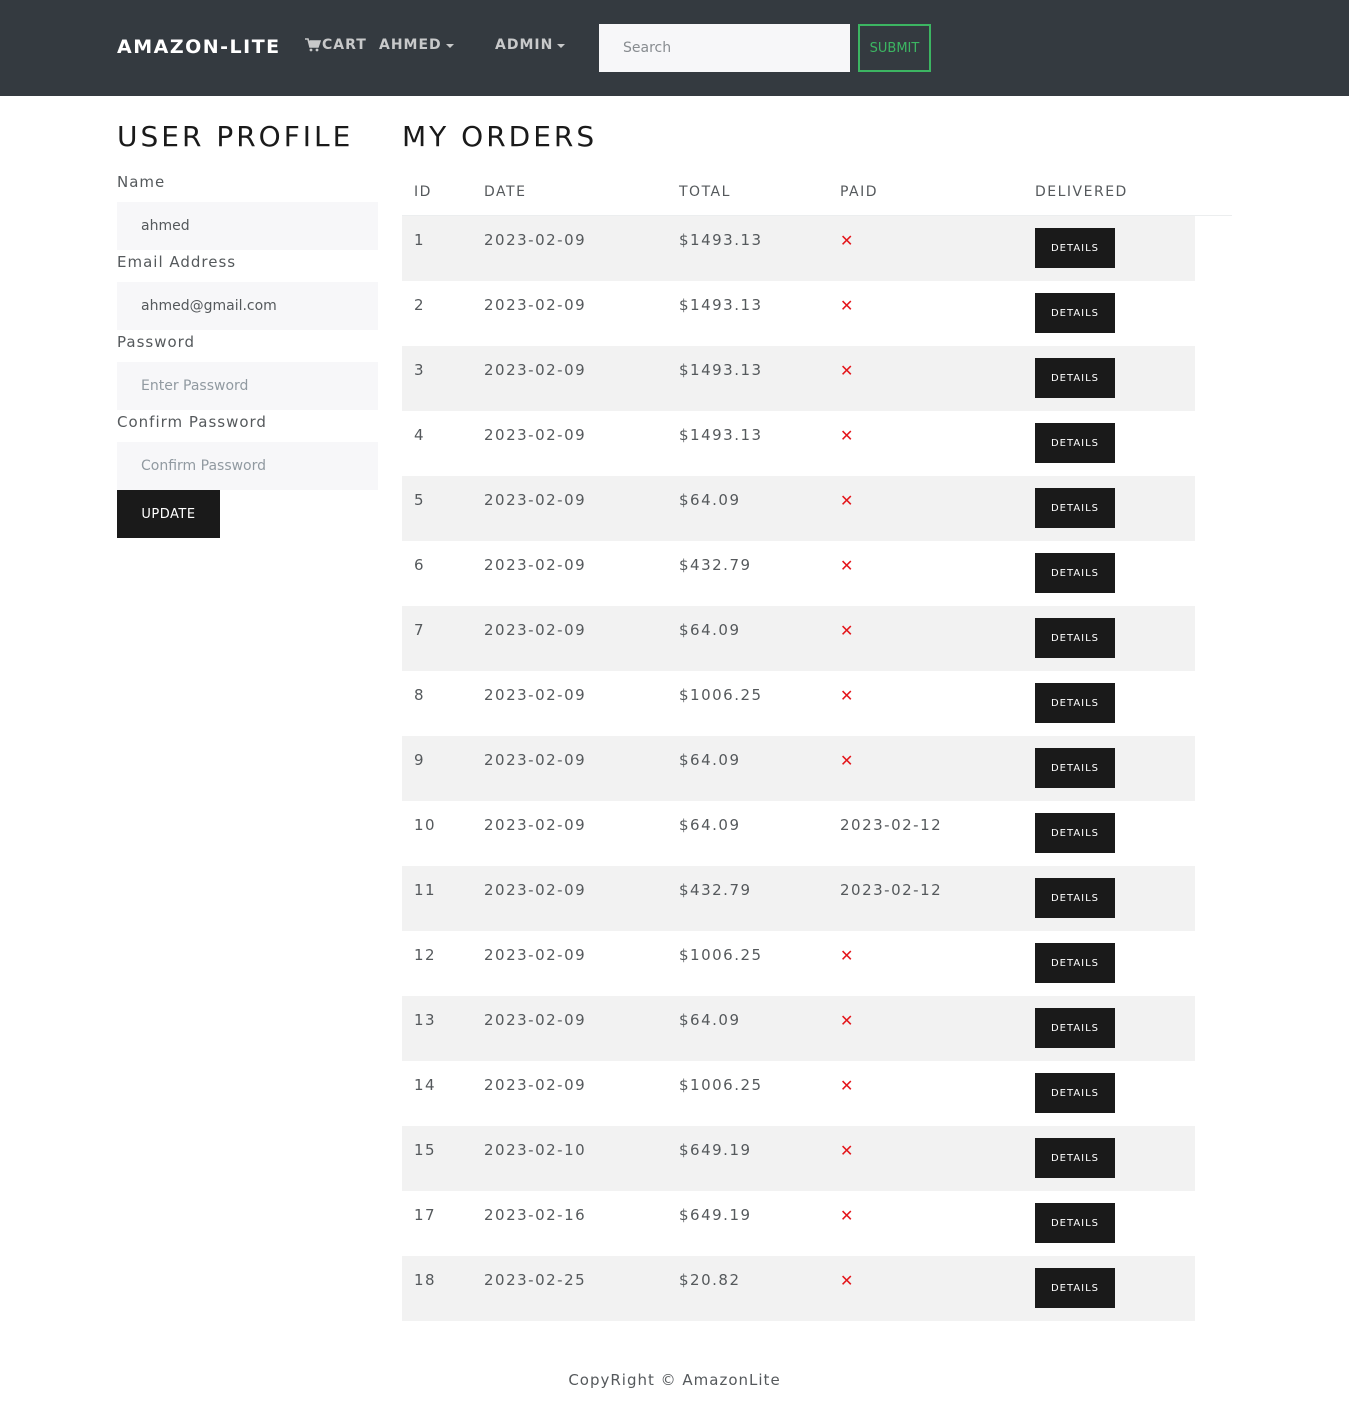 The image size is (1349, 1409). Describe the element at coordinates (798, 963) in the screenshot. I see `table-row: 12 2023-02-09 $1006.25 ✕ DETAILS` at that location.